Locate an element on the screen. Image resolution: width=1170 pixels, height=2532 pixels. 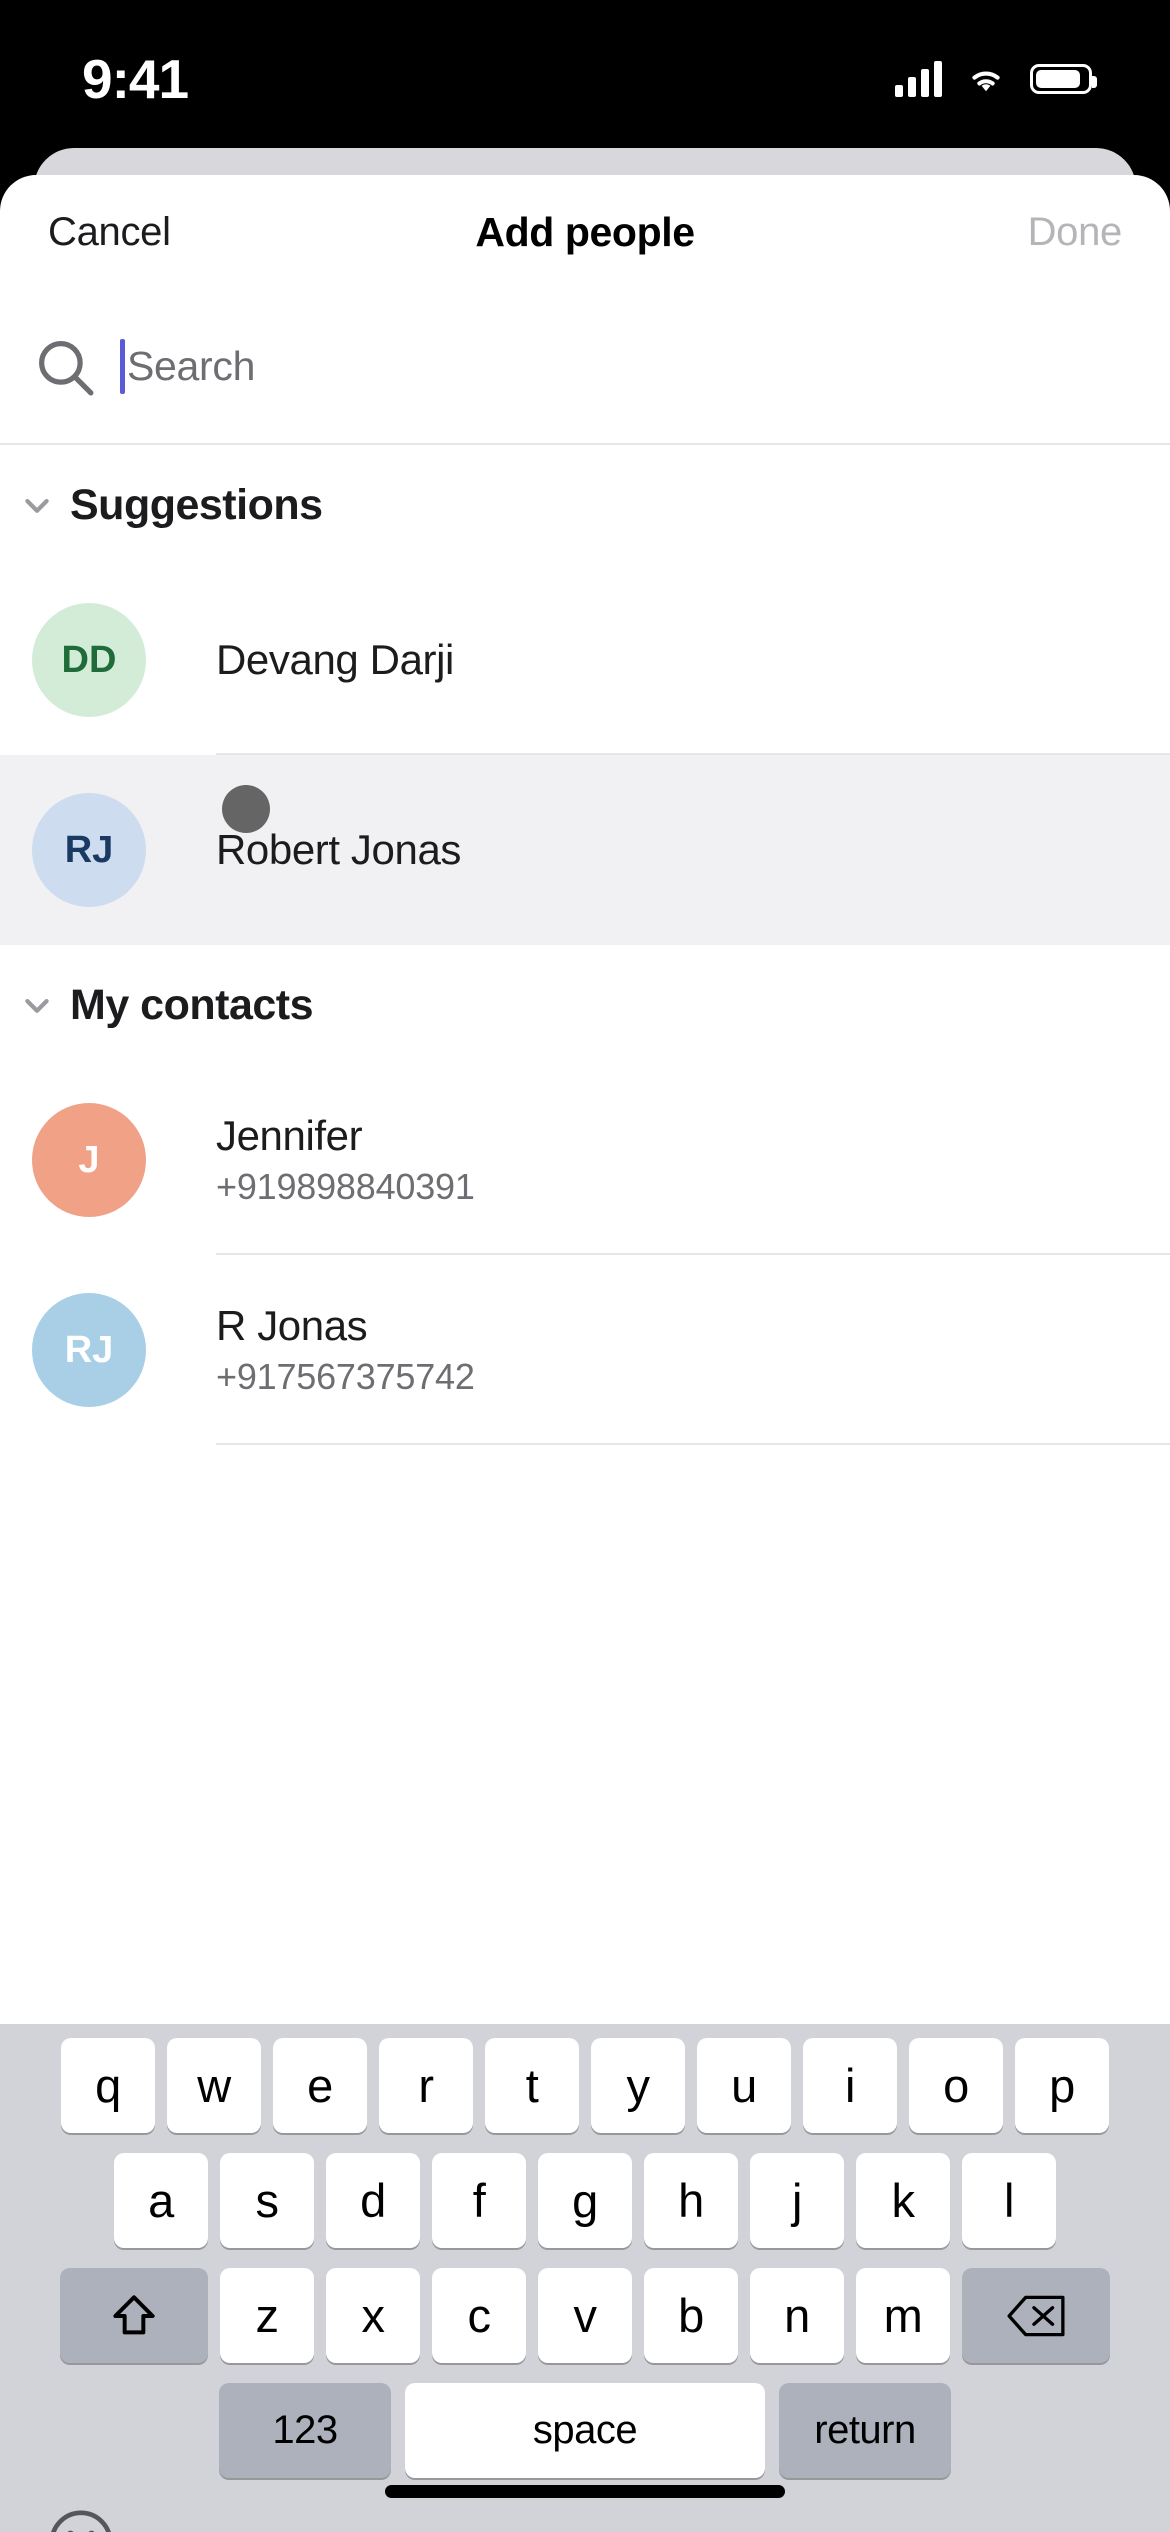
search-input: Search is located at coordinates (630, 366).